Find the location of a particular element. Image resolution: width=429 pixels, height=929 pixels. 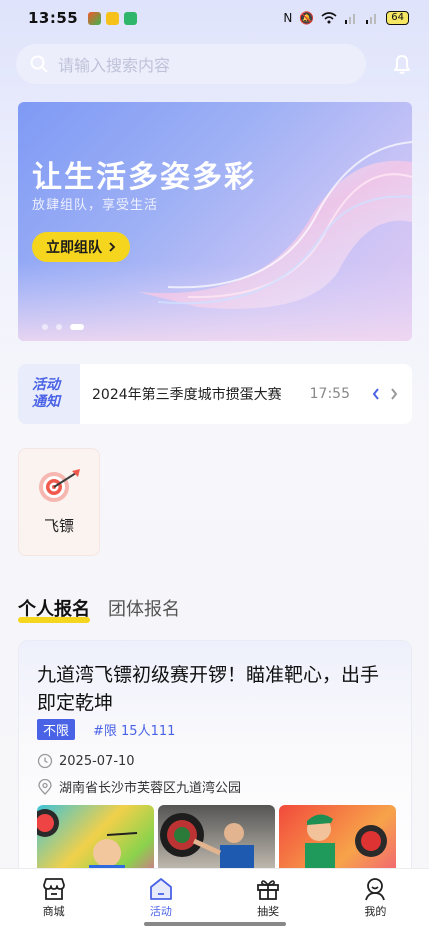

event-tags: 不限 #限 15人111 is located at coordinates (106, 729).